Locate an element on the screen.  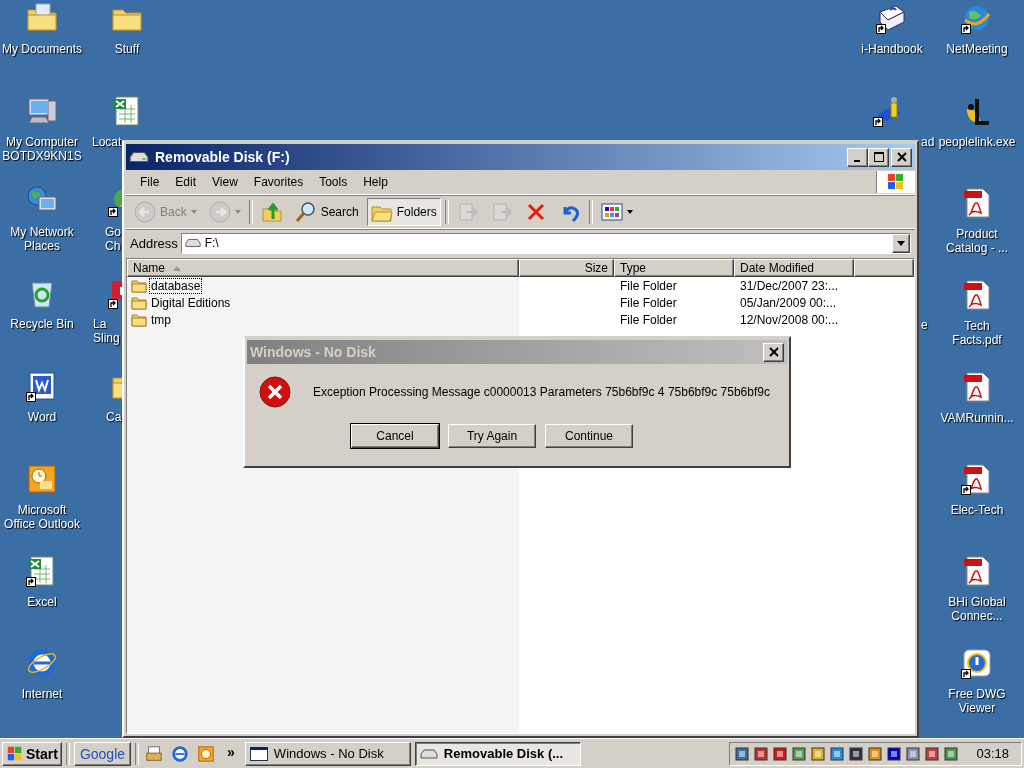
icon-label: Go Ch is located at coordinates (113, 239).